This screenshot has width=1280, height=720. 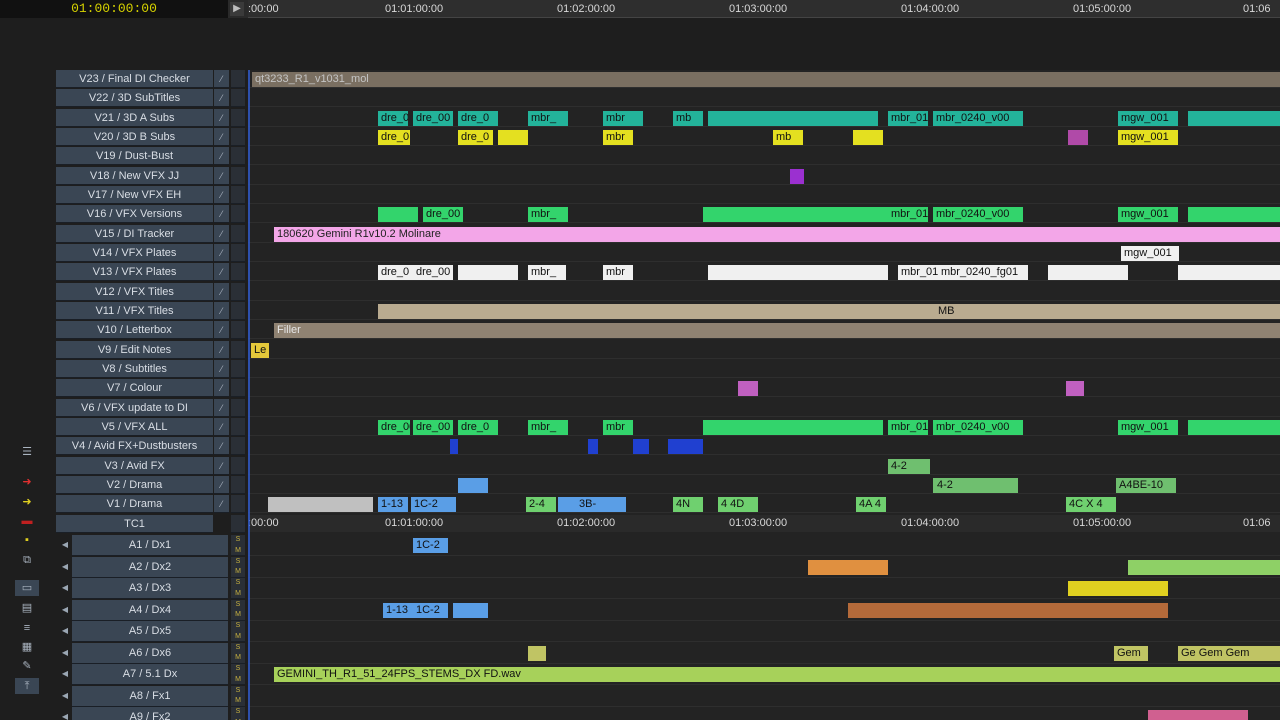 What do you see at coordinates (134, 98) in the screenshot?
I see `video-track-header: V22 / 3D SubTitles` at bounding box center [134, 98].